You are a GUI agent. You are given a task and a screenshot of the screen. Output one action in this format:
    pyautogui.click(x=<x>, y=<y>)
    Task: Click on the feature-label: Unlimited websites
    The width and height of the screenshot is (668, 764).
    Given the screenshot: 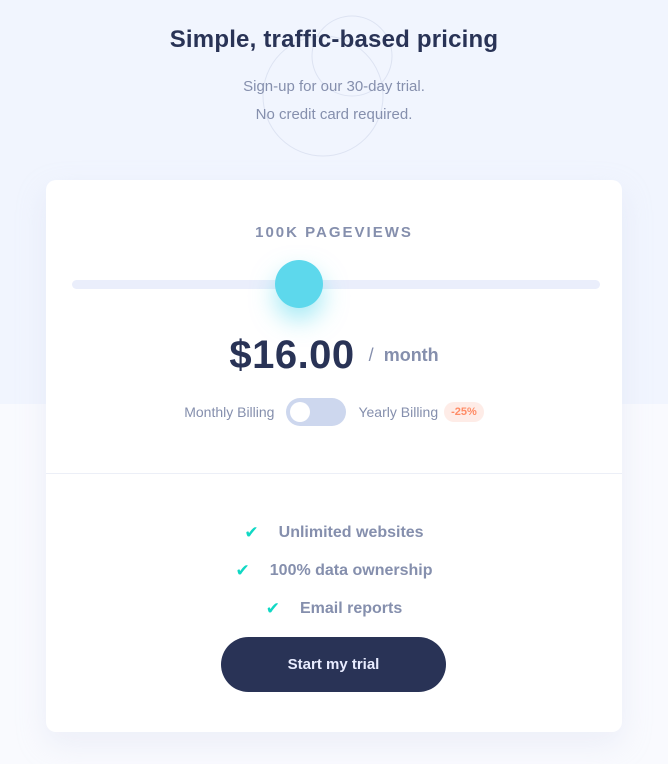 What is the action you would take?
    pyautogui.click(x=351, y=532)
    